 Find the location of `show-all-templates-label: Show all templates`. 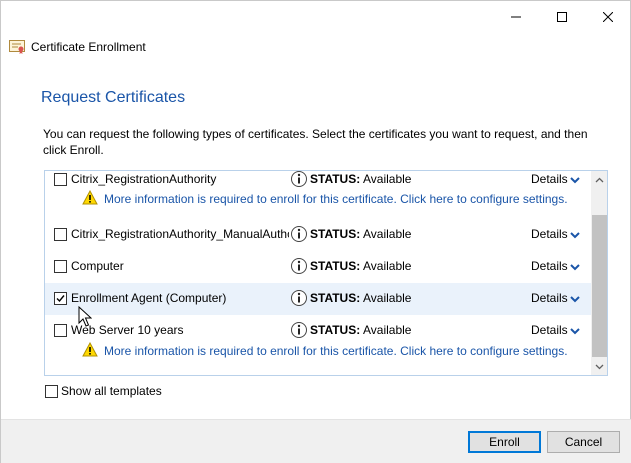

show-all-templates-label: Show all templates is located at coordinates (111, 391).